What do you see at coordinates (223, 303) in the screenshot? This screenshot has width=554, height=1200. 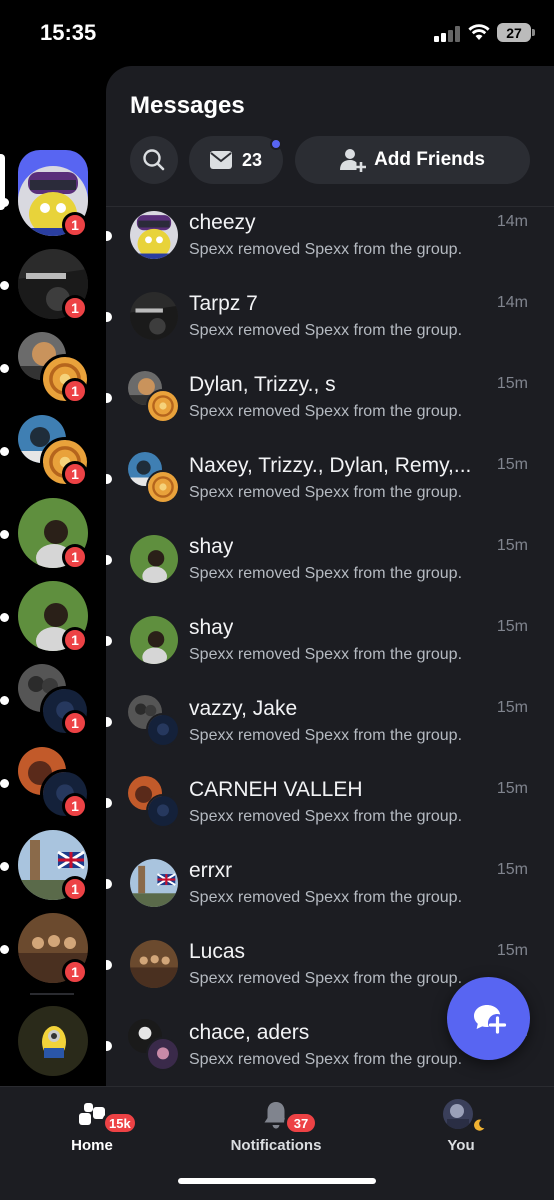 I see `dm-name: Tarpz 7` at bounding box center [223, 303].